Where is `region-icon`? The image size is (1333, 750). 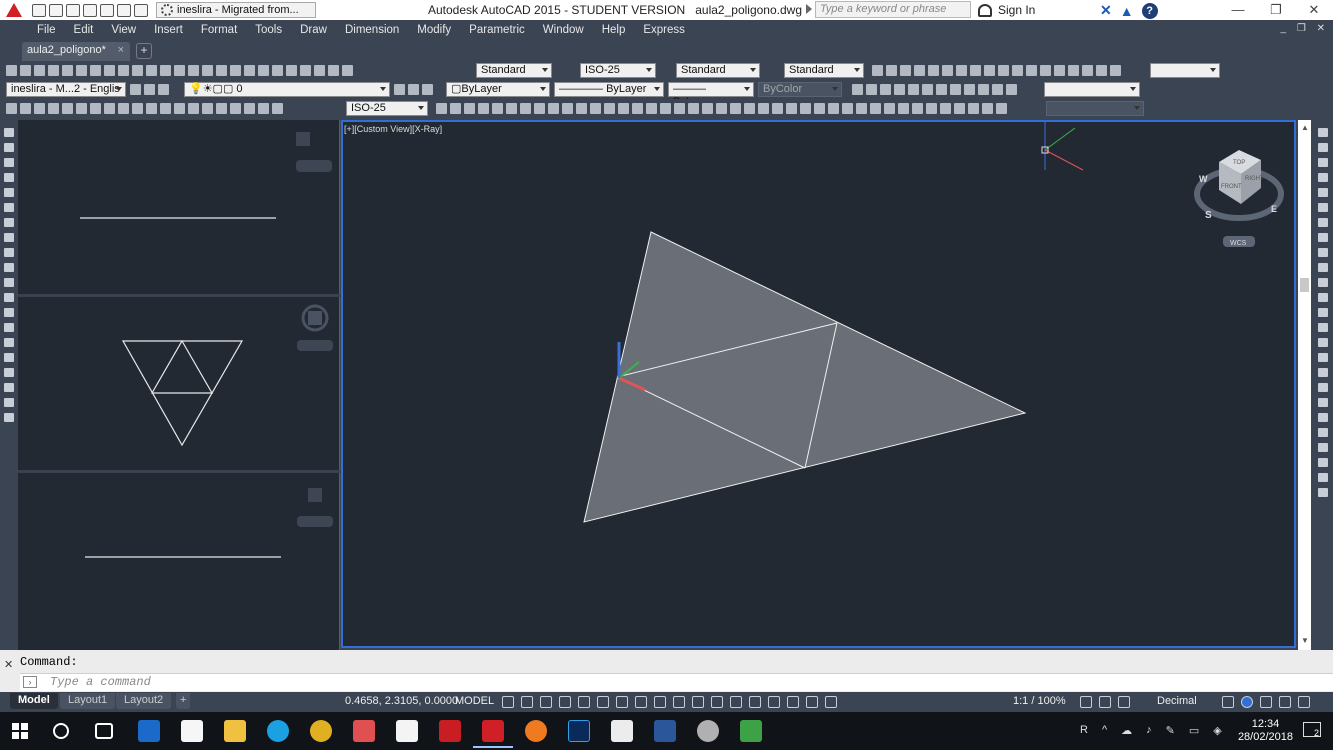
region-icon is located at coordinates (9, 372).